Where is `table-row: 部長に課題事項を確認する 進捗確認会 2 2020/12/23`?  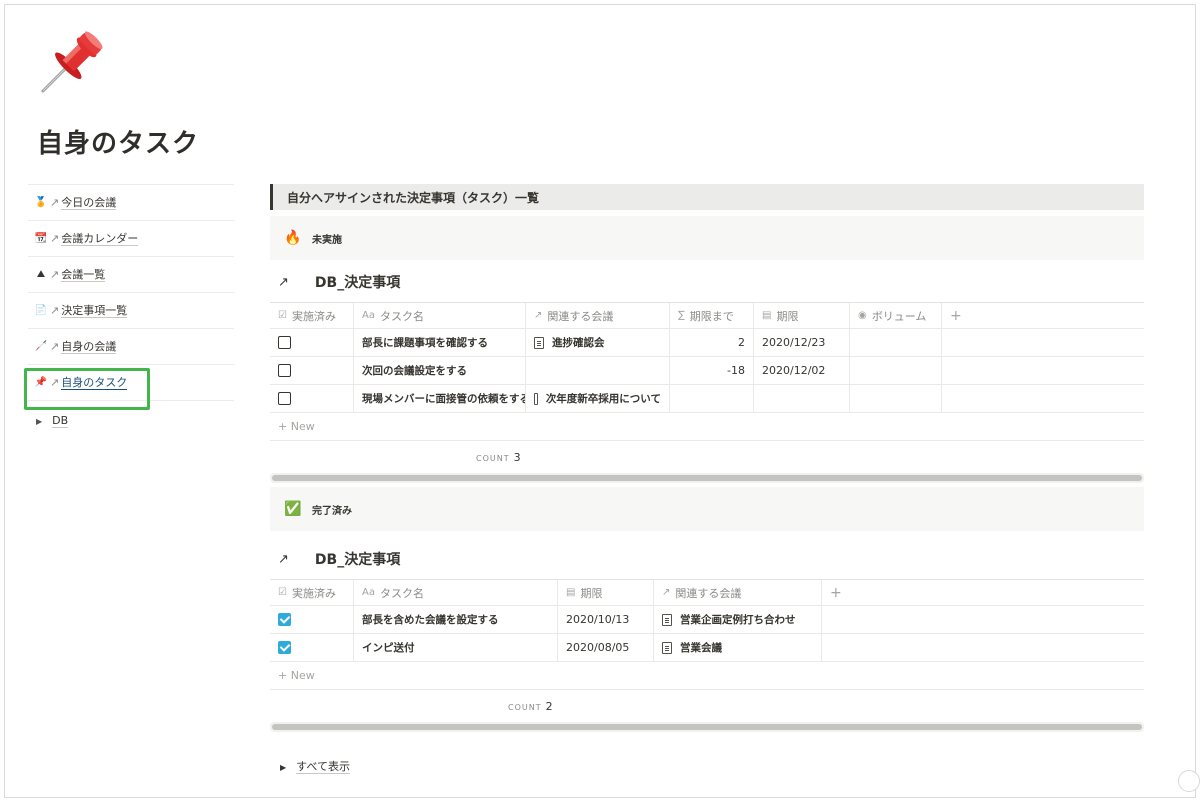 table-row: 部長に課題事項を確認する 進捗確認会 2 2020/12/23 is located at coordinates (707, 343).